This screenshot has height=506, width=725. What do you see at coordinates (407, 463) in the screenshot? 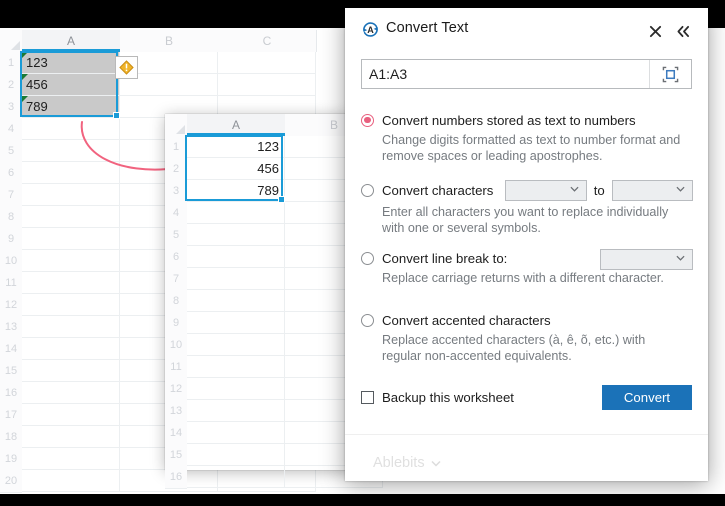
I see `ablebits-brand-menu: Ablebits` at bounding box center [407, 463].